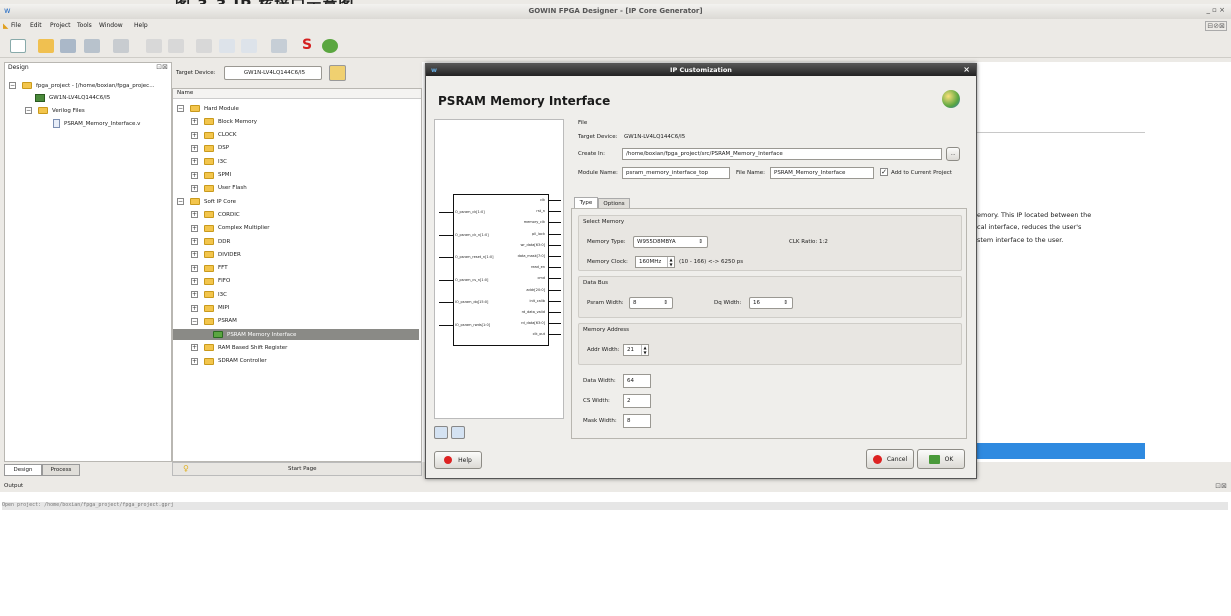  I want to click on right-pin-label: addr[20:0], so click(535, 289).